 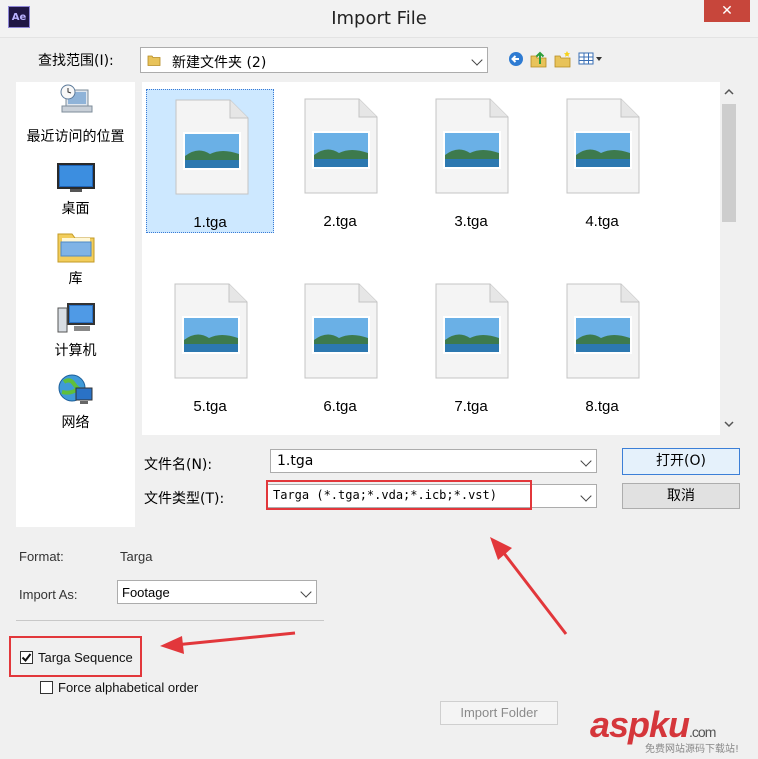 What do you see at coordinates (499, 713) in the screenshot?
I see `import-folder-button: Import Folder` at bounding box center [499, 713].